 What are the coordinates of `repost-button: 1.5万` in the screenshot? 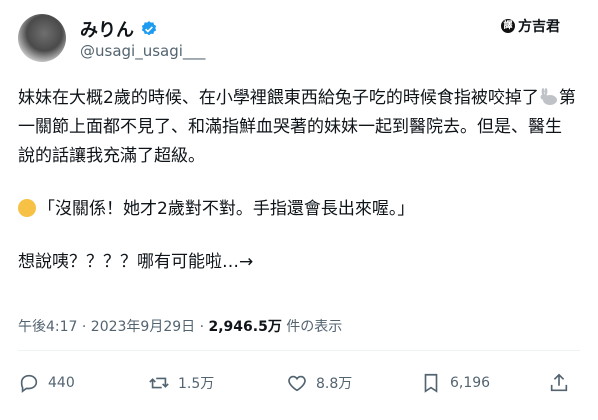 It's located at (181, 383).